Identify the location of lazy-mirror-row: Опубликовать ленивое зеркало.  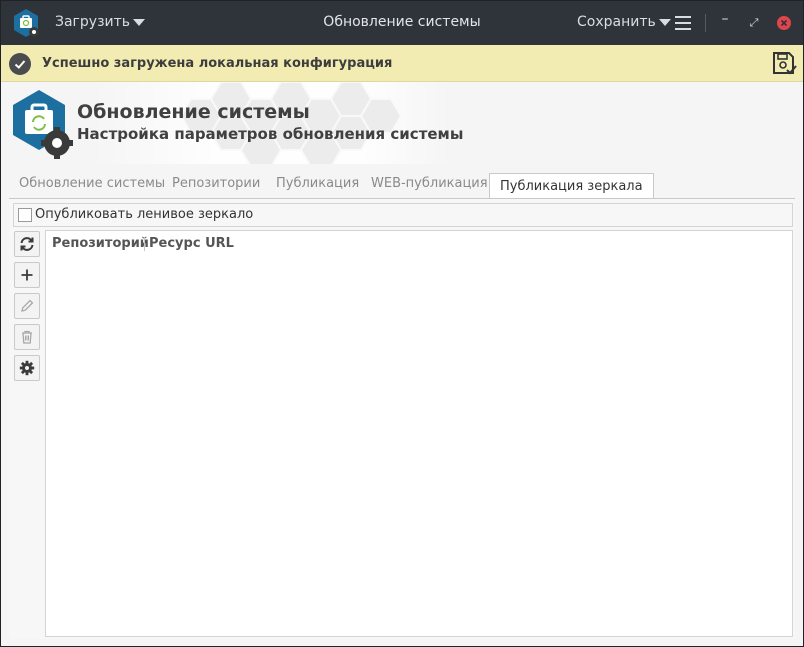
(403, 215).